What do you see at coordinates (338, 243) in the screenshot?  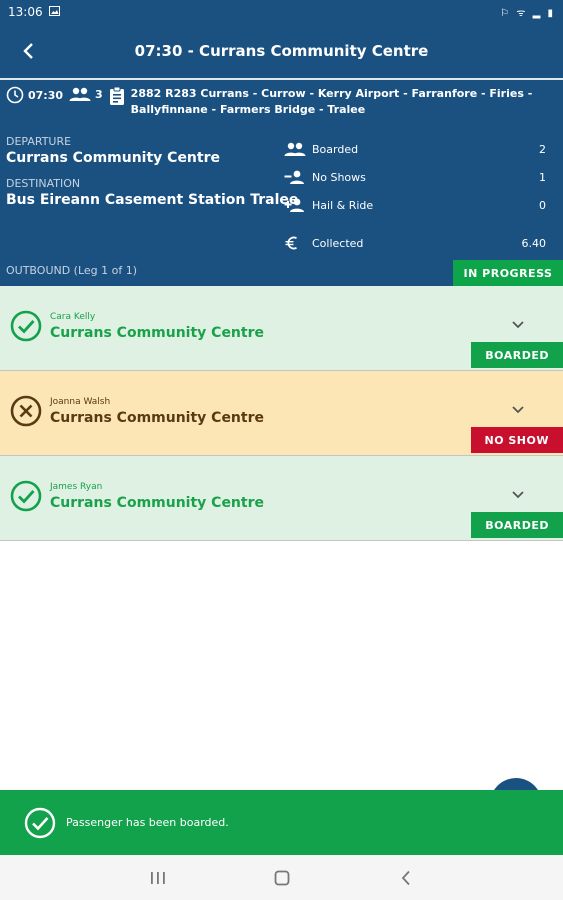 I see `stat-collected-label: Collected` at bounding box center [338, 243].